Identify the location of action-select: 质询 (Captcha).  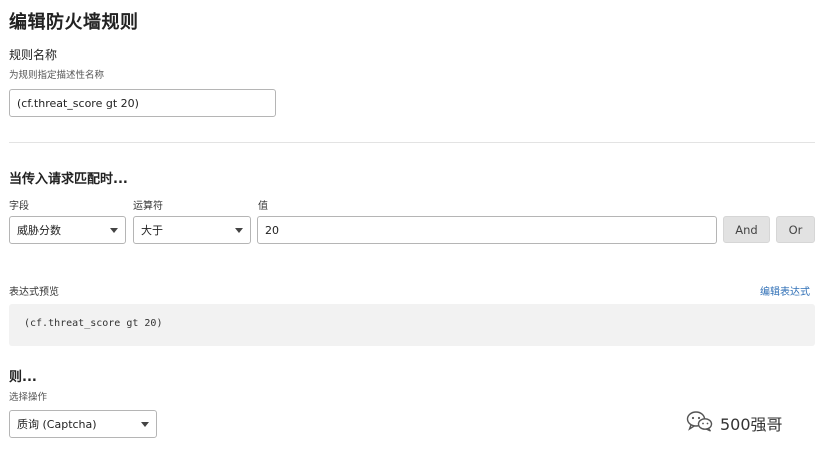
(83, 424).